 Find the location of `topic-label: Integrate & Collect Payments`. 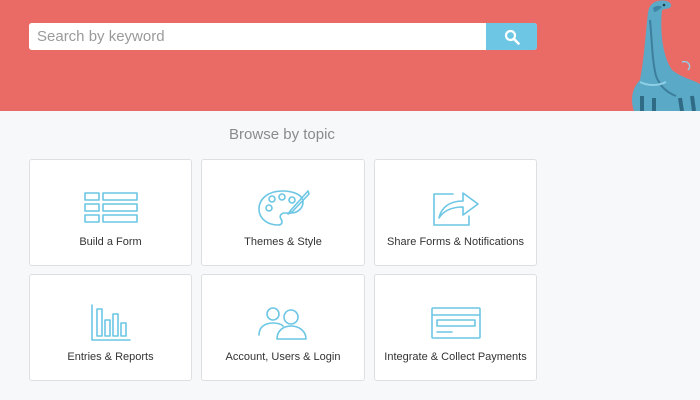

topic-label: Integrate & Collect Payments is located at coordinates (455, 357).